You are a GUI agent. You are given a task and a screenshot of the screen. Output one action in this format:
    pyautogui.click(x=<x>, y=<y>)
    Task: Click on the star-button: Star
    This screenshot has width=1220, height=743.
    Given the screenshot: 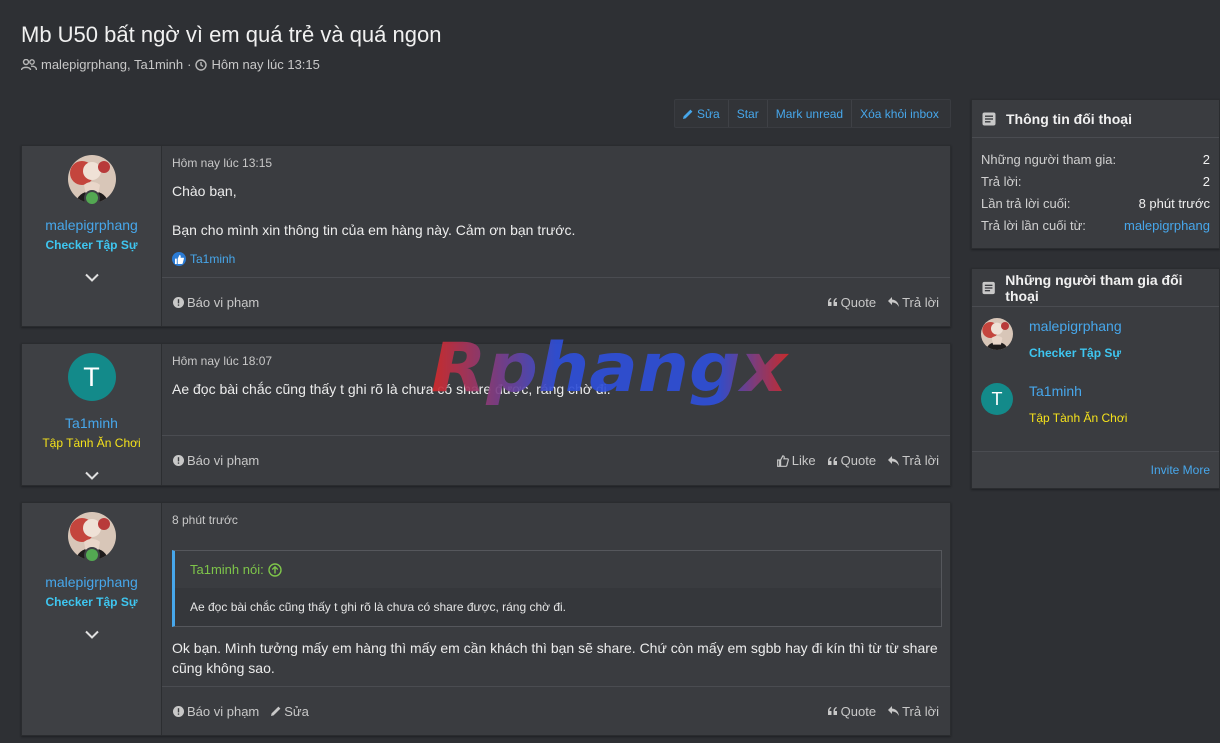 What is the action you would take?
    pyautogui.click(x=748, y=113)
    